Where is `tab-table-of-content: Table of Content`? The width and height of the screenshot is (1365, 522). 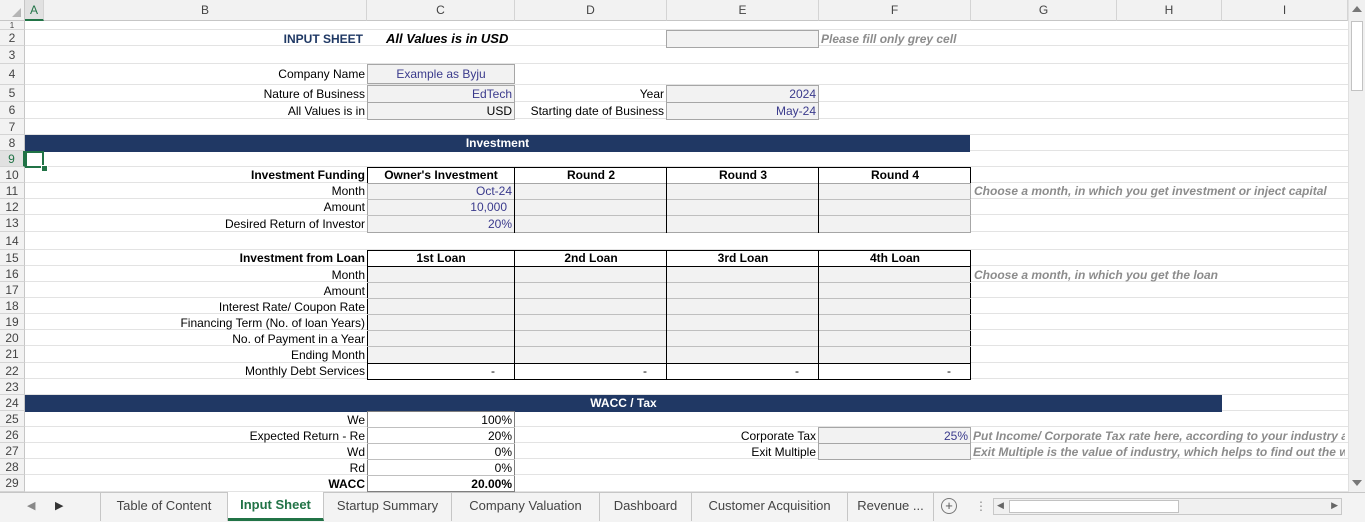 tab-table-of-content: Table of Content is located at coordinates (164, 507).